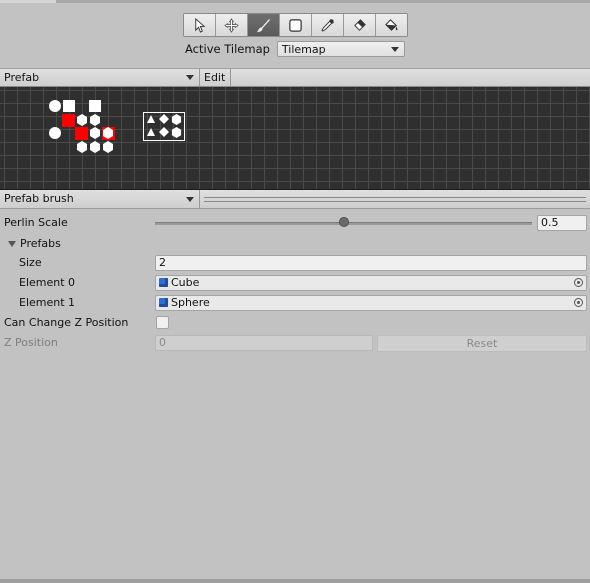 This screenshot has width=590, height=583. What do you see at coordinates (185, 282) in the screenshot?
I see `element-0-value: Cube` at bounding box center [185, 282].